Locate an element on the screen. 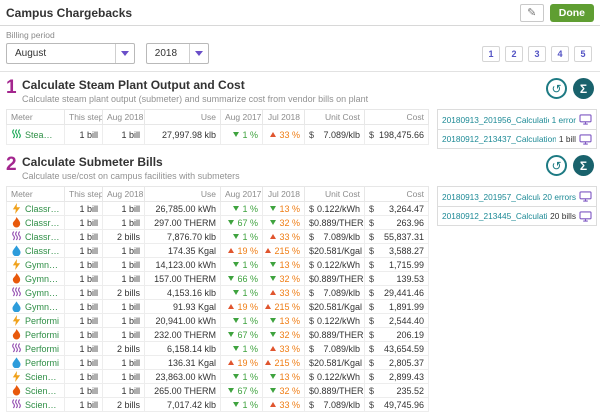 The image size is (600, 415). percent-change: 32 % is located at coordinates (289, 390).